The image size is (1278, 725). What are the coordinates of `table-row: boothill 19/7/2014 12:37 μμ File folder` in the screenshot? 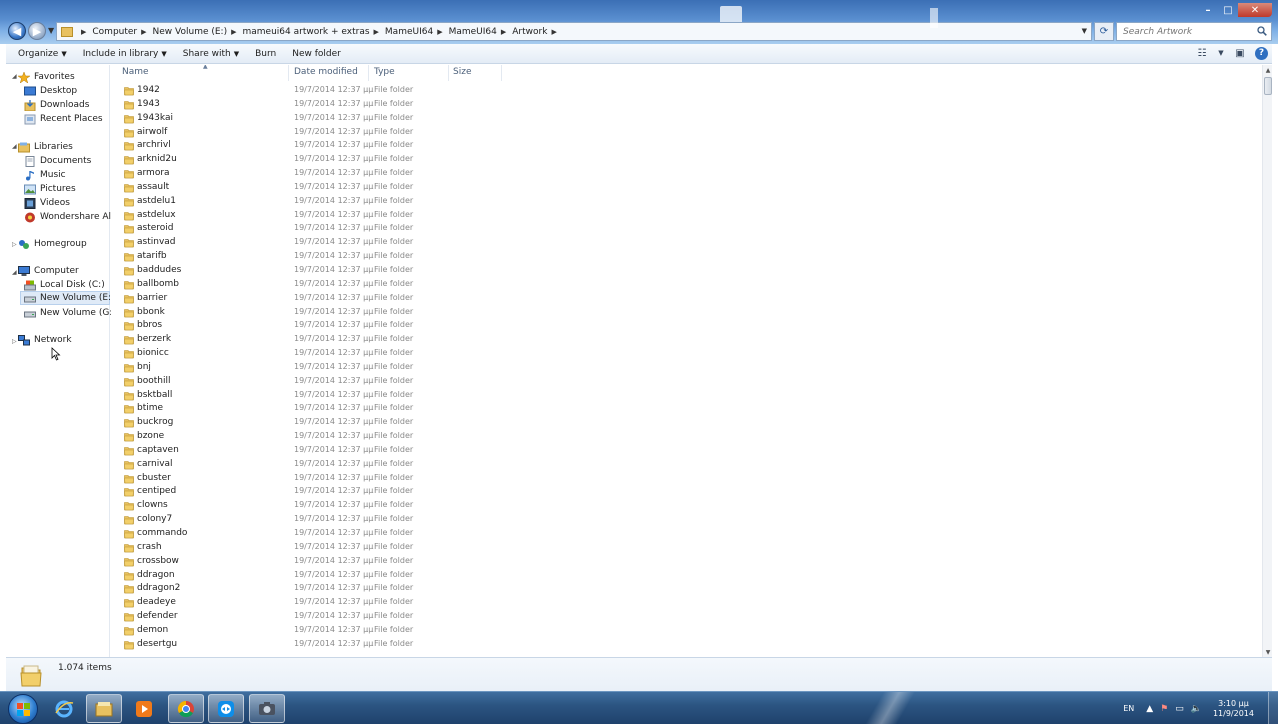 It's located at (686, 382).